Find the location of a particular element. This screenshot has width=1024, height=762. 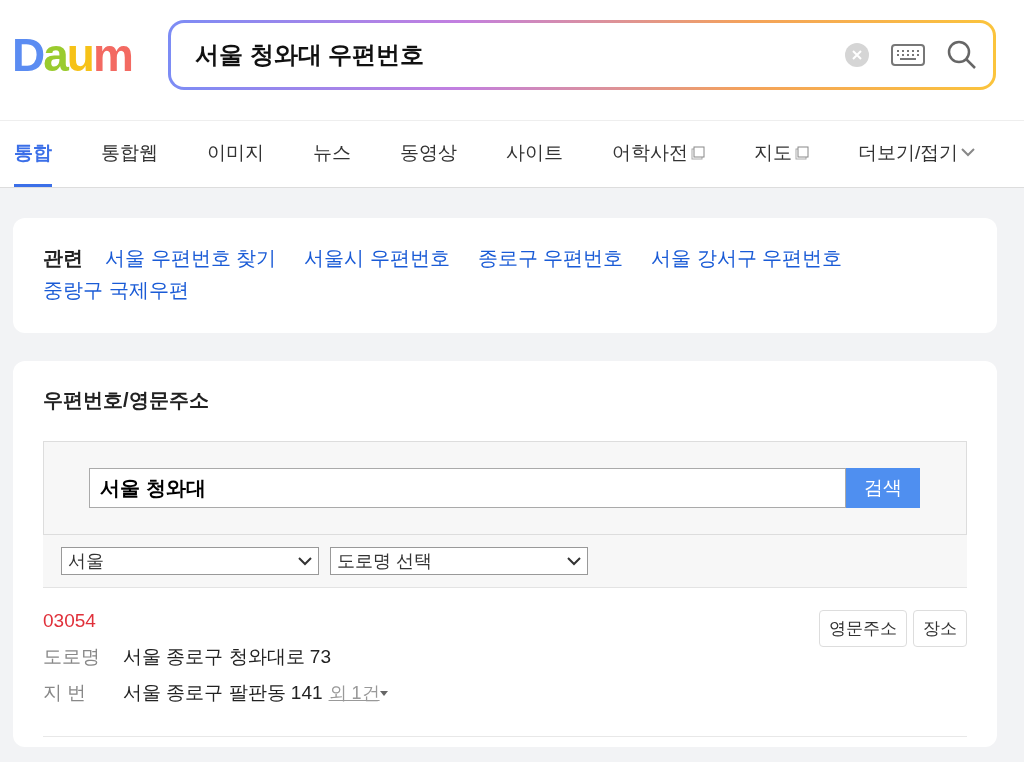

nav-tab: 통합웹 is located at coordinates (129, 154).